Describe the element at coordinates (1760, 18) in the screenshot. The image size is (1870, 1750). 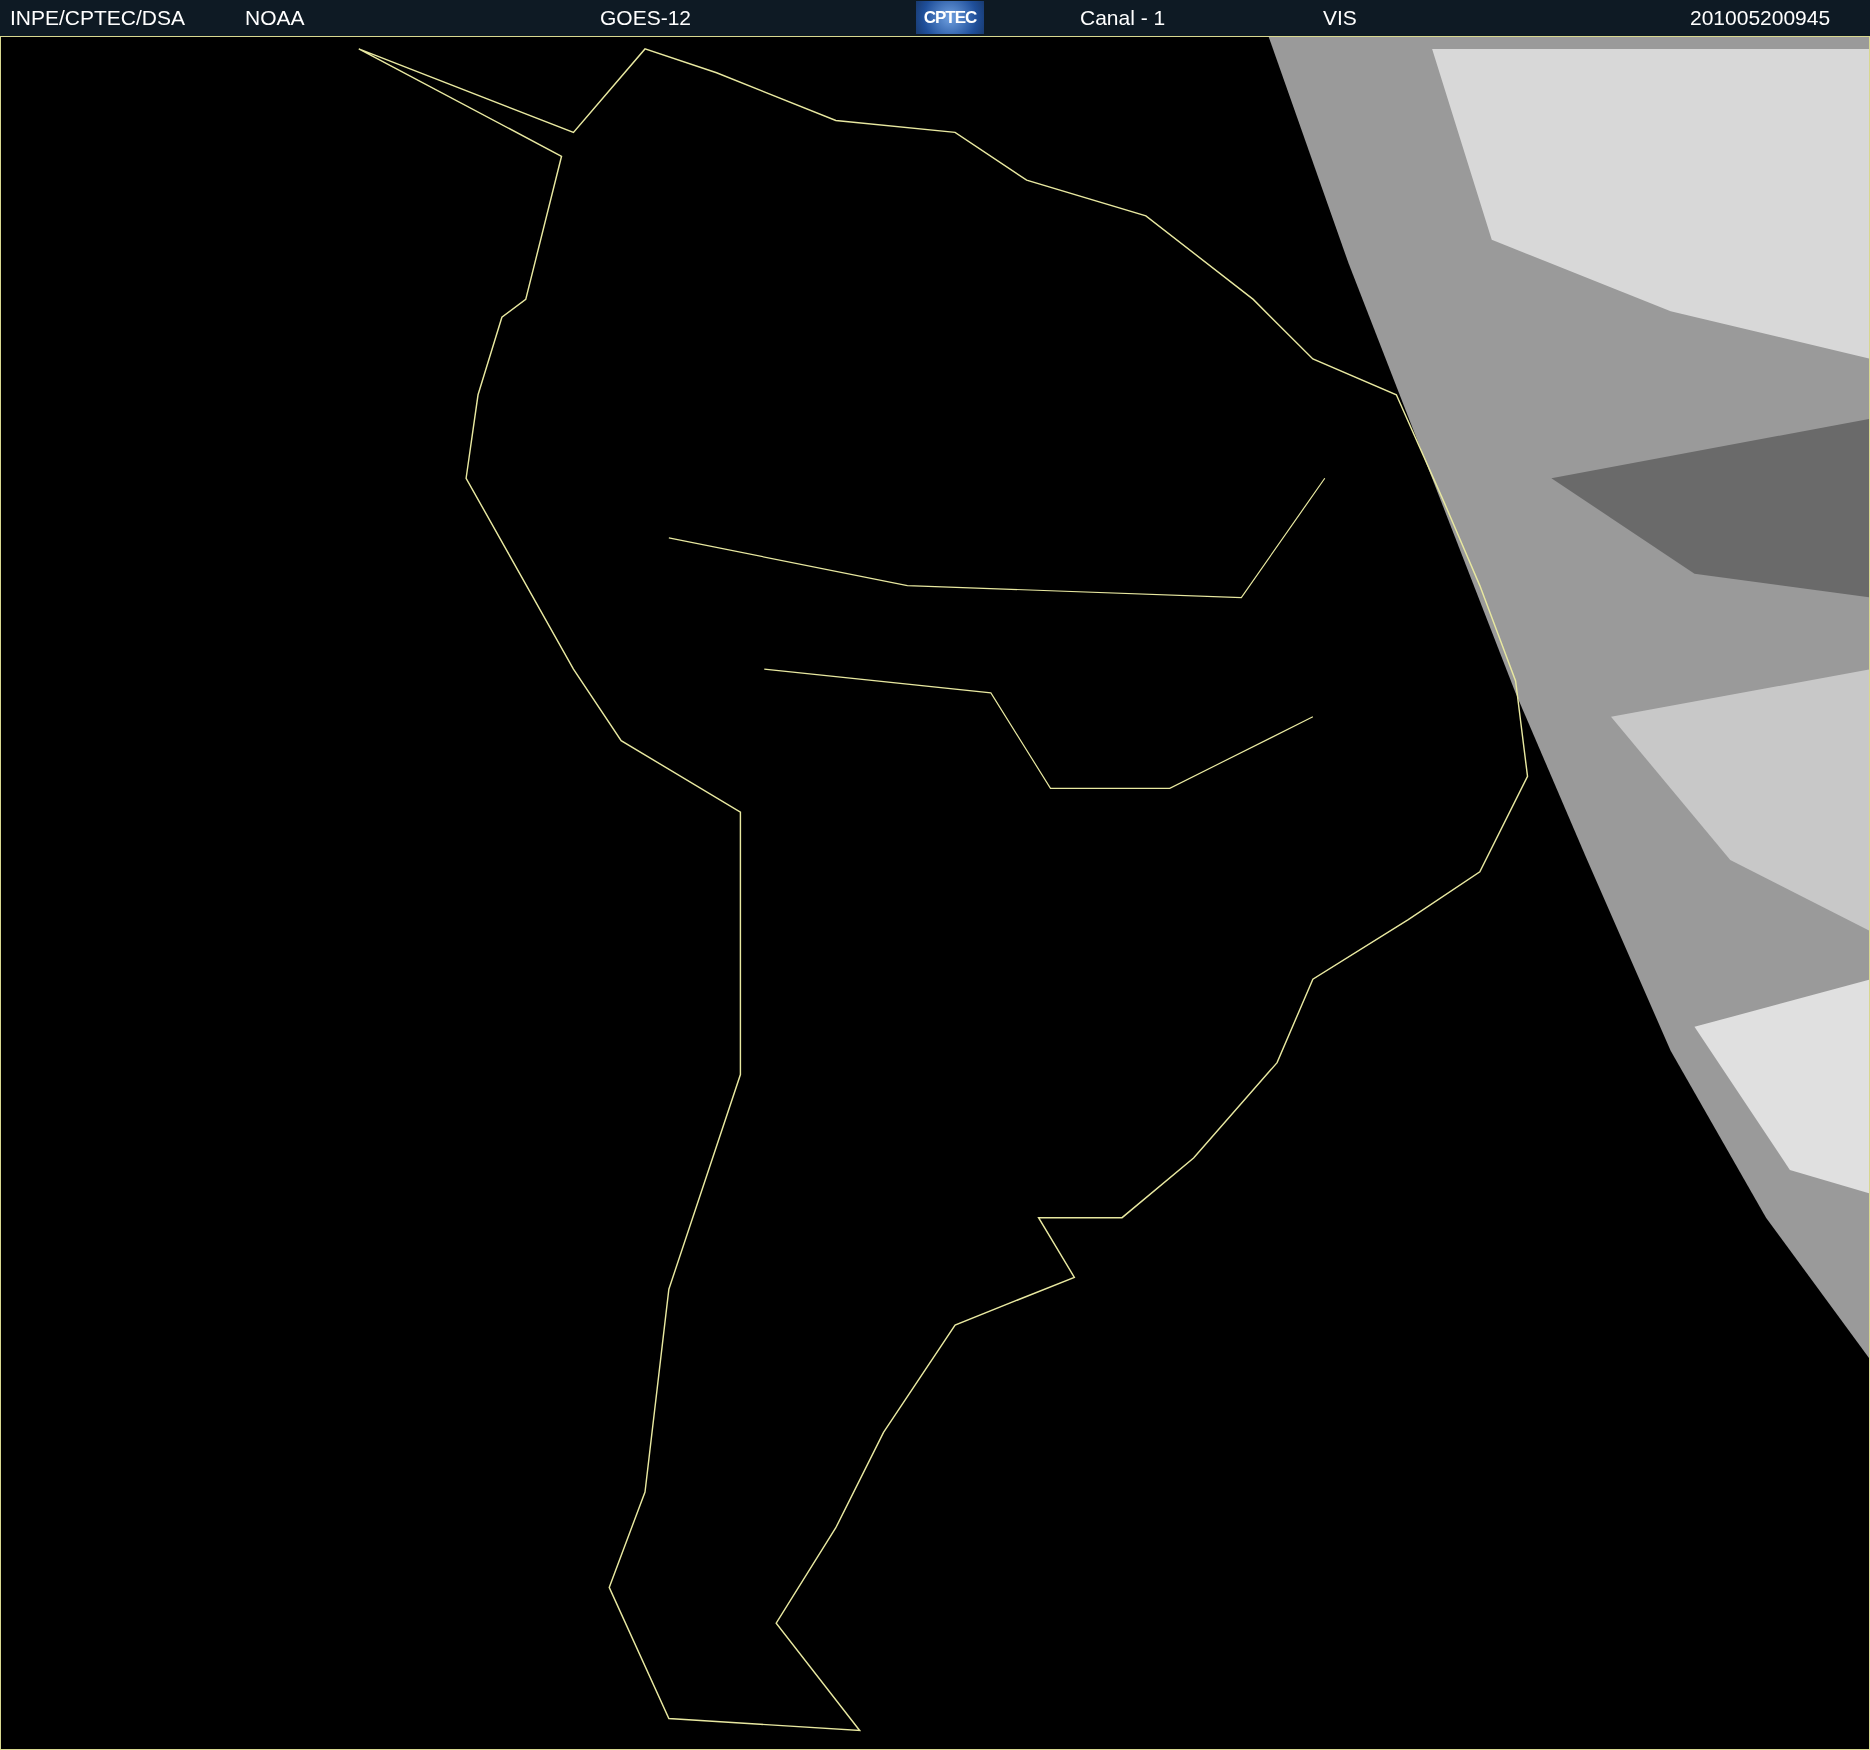
I see `header-label: 201005200945` at that location.